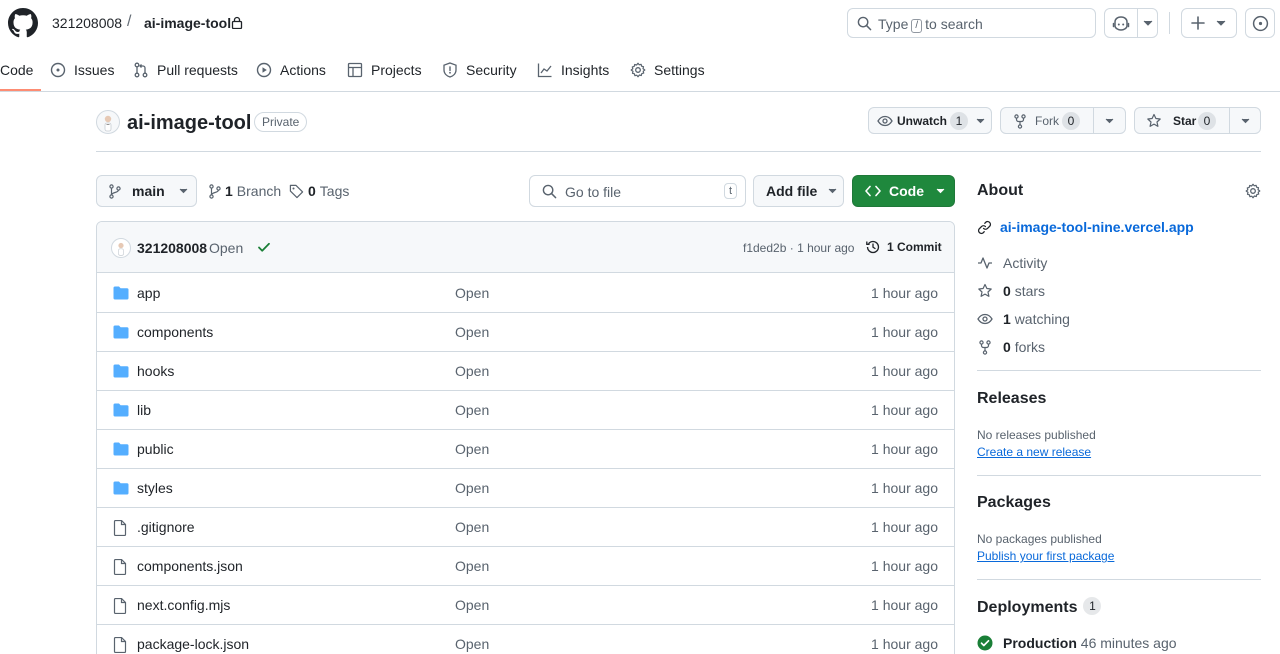 This screenshot has width=1280, height=654. What do you see at coordinates (1197, 120) in the screenshot?
I see `star-button: Star 0` at bounding box center [1197, 120].